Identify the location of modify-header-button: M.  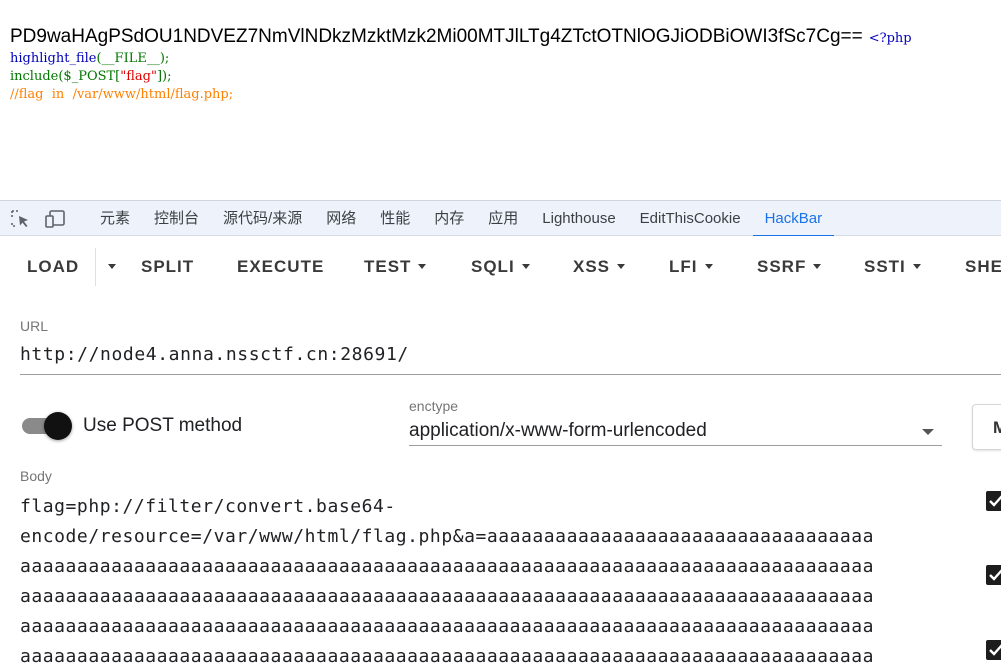
(986, 427).